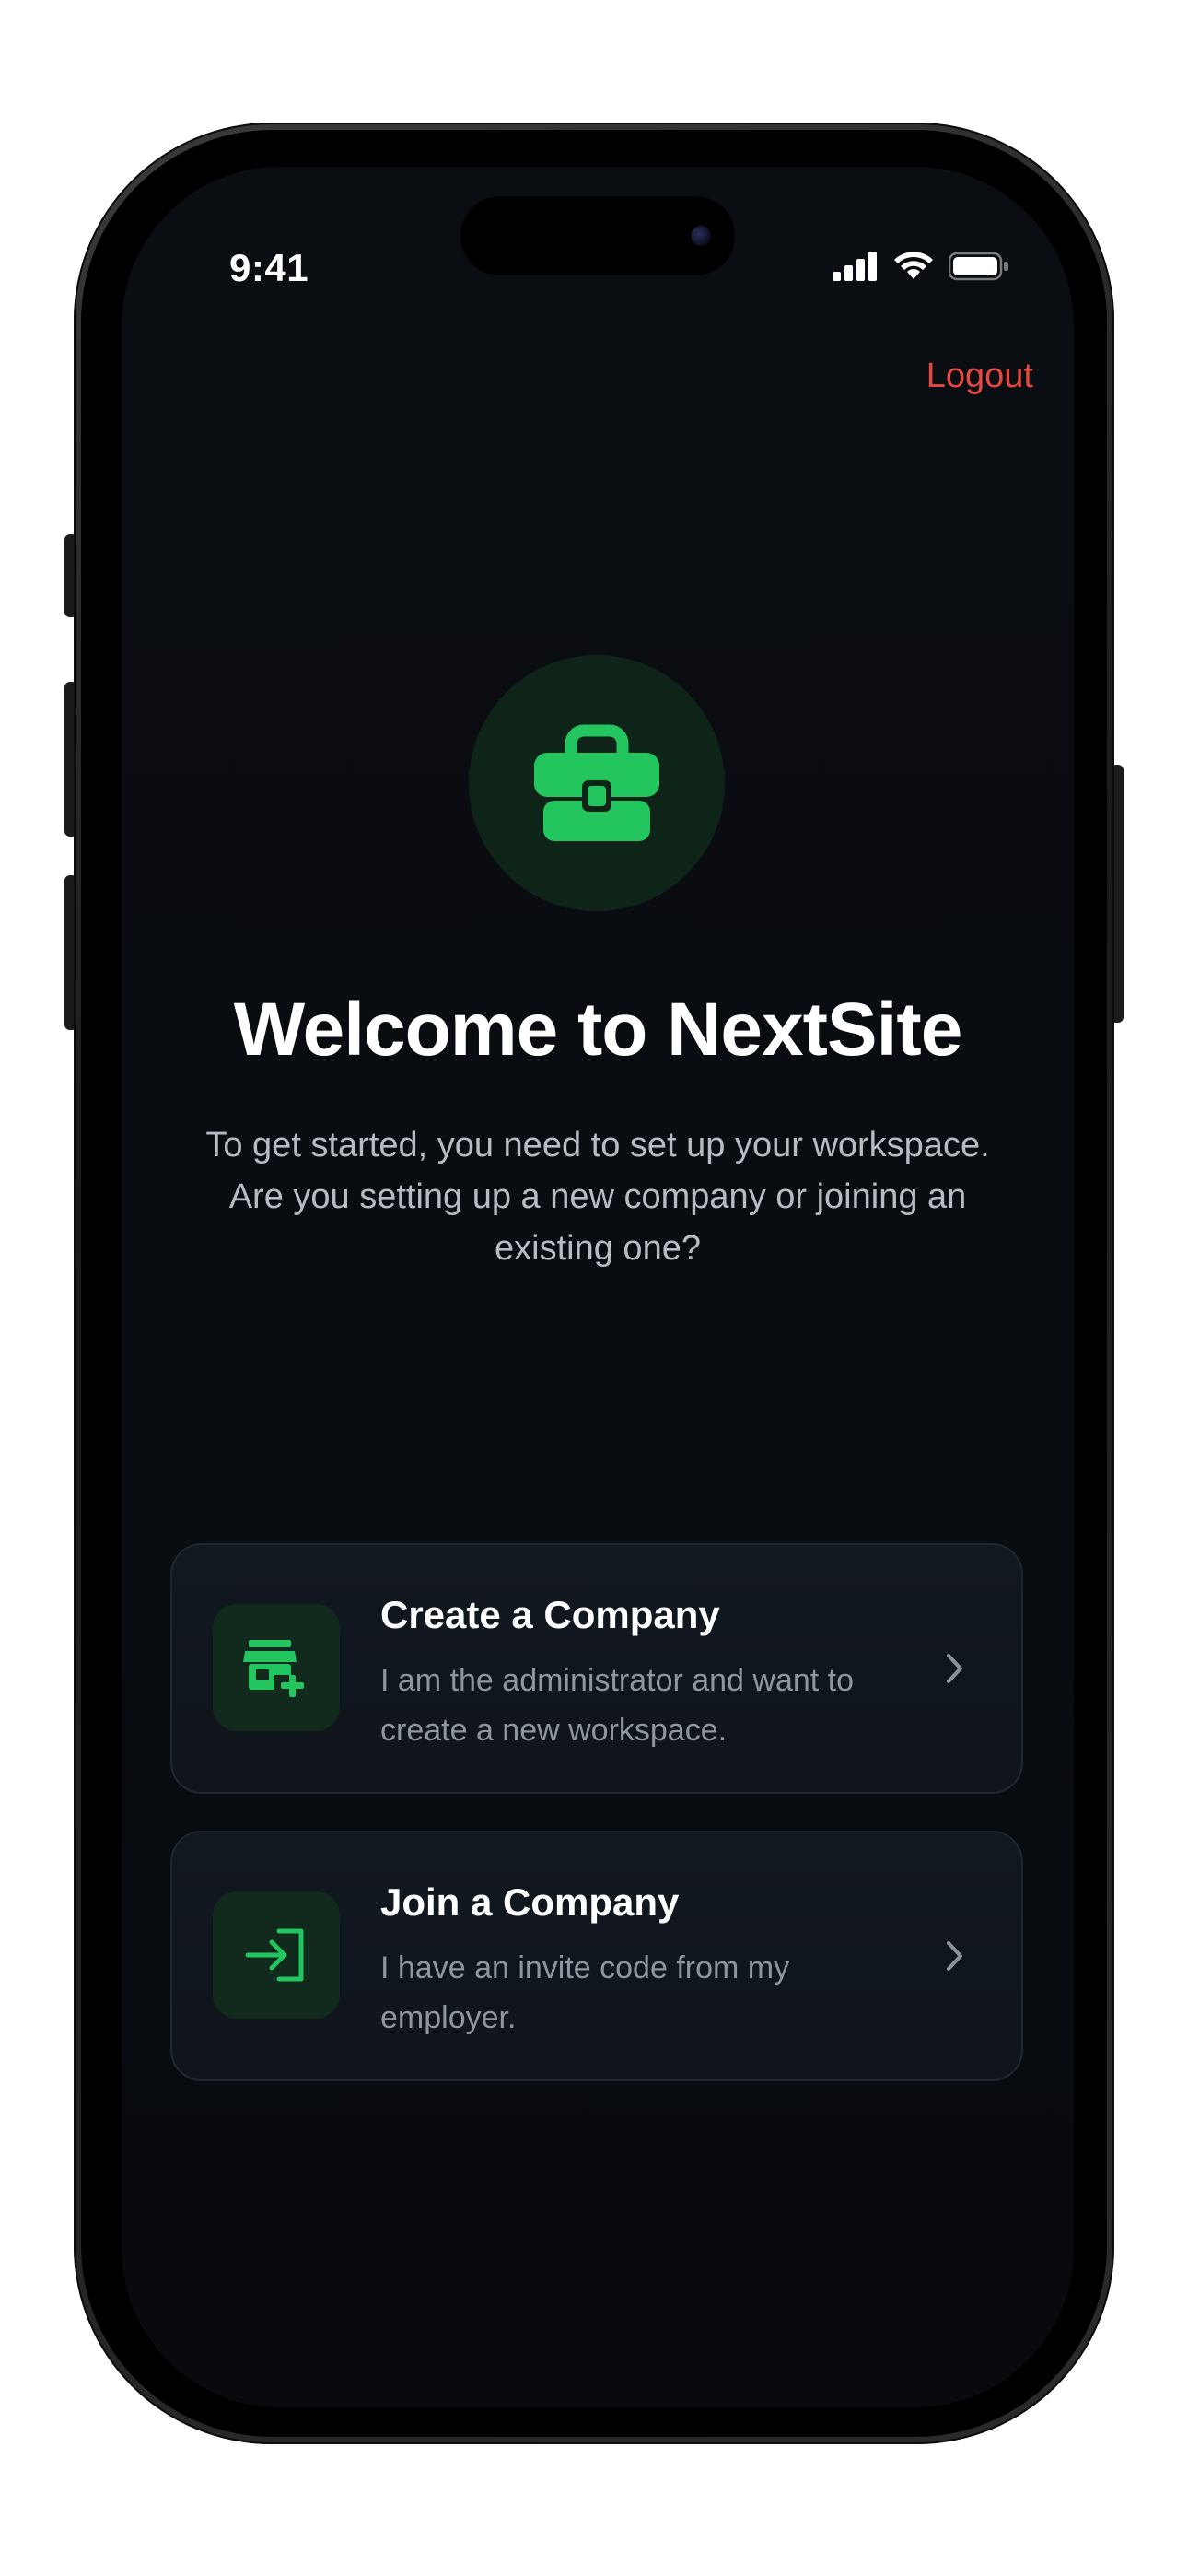 The image size is (1188, 2576). Describe the element at coordinates (597, 235) in the screenshot. I see `dynamic-island` at that location.